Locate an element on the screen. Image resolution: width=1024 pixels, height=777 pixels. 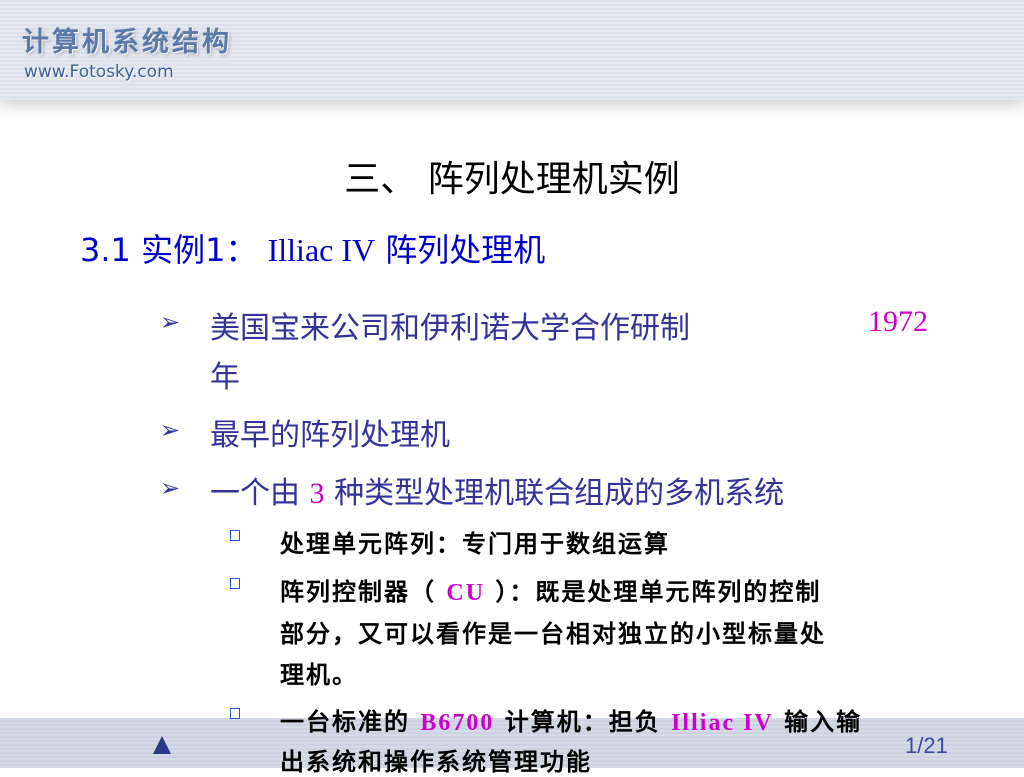
sub-bullet-3-hl2: Illiac IV is located at coordinates (722, 723).